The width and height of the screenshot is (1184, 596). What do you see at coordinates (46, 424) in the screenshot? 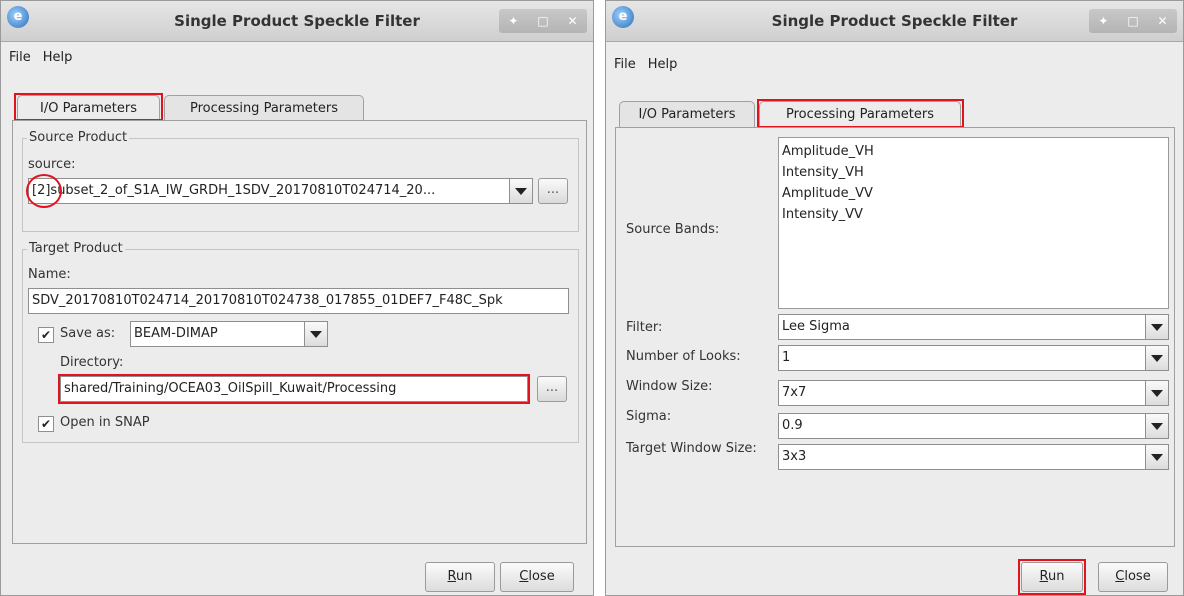
I see `open-in-snap-checkbox: ✔` at bounding box center [46, 424].